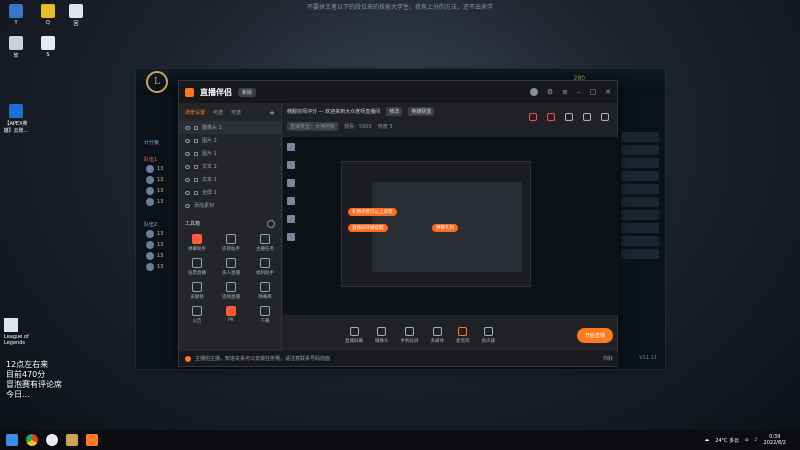  I want to click on scene-item: 图片 2, so click(230, 140).